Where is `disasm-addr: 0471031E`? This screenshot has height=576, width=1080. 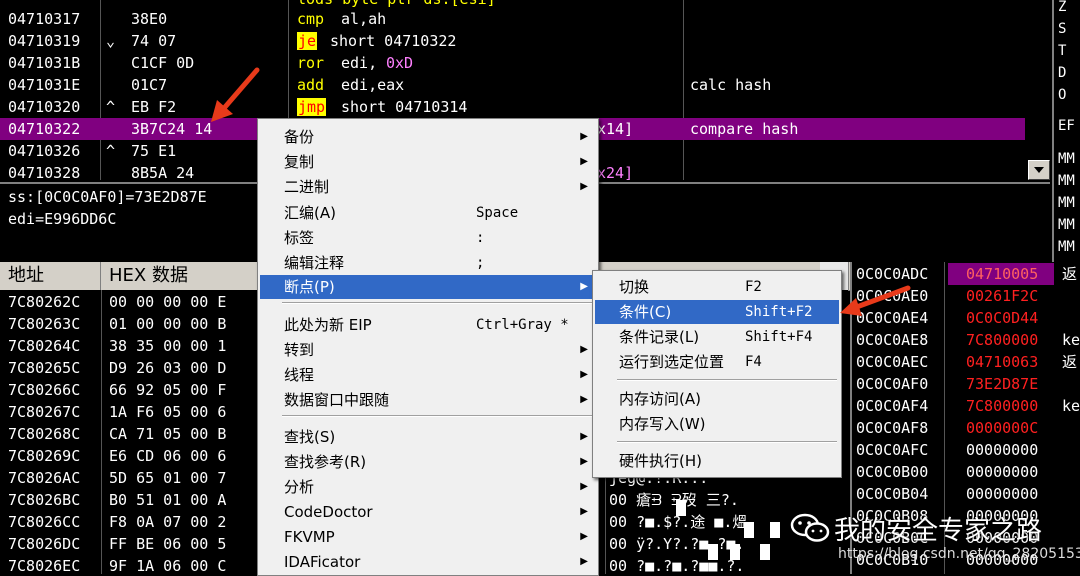
disasm-addr: 0471031E is located at coordinates (44, 85).